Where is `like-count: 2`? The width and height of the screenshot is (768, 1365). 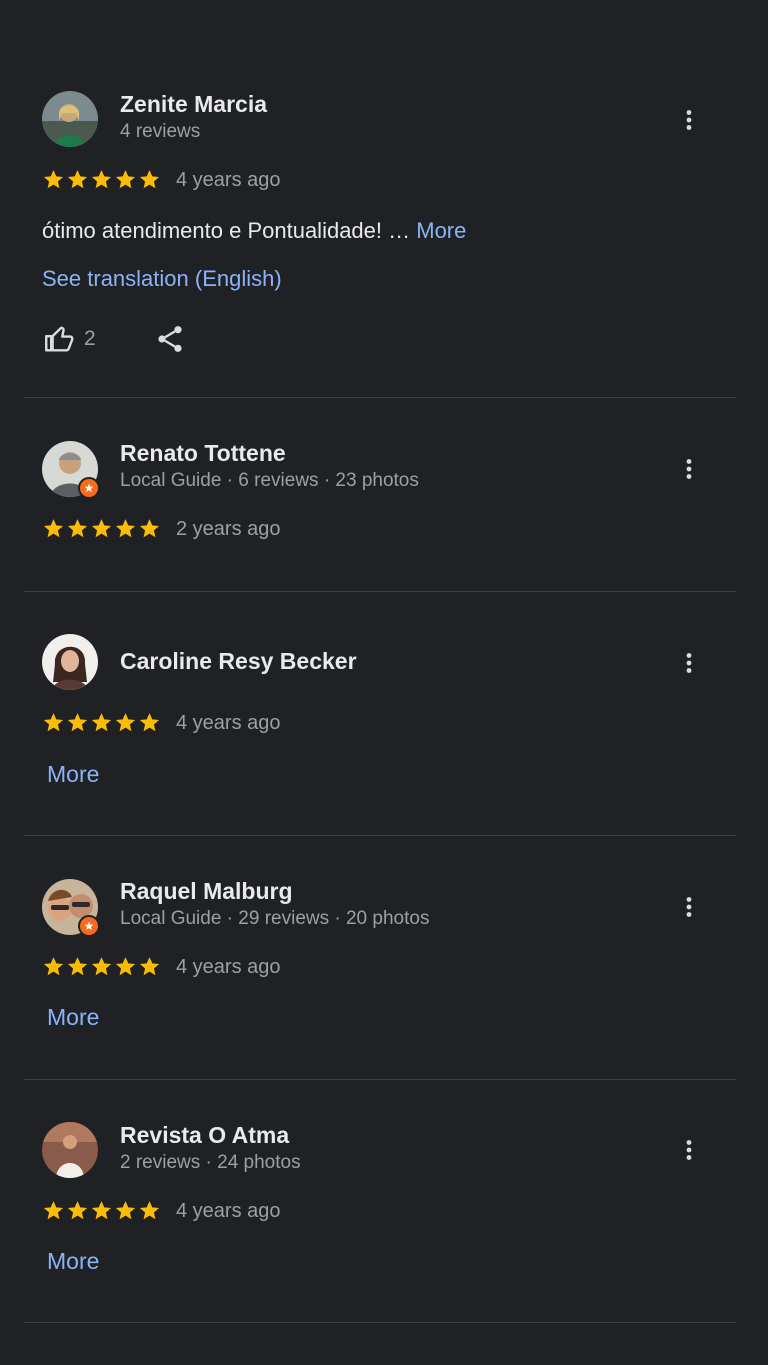
like-count: 2 is located at coordinates (90, 338).